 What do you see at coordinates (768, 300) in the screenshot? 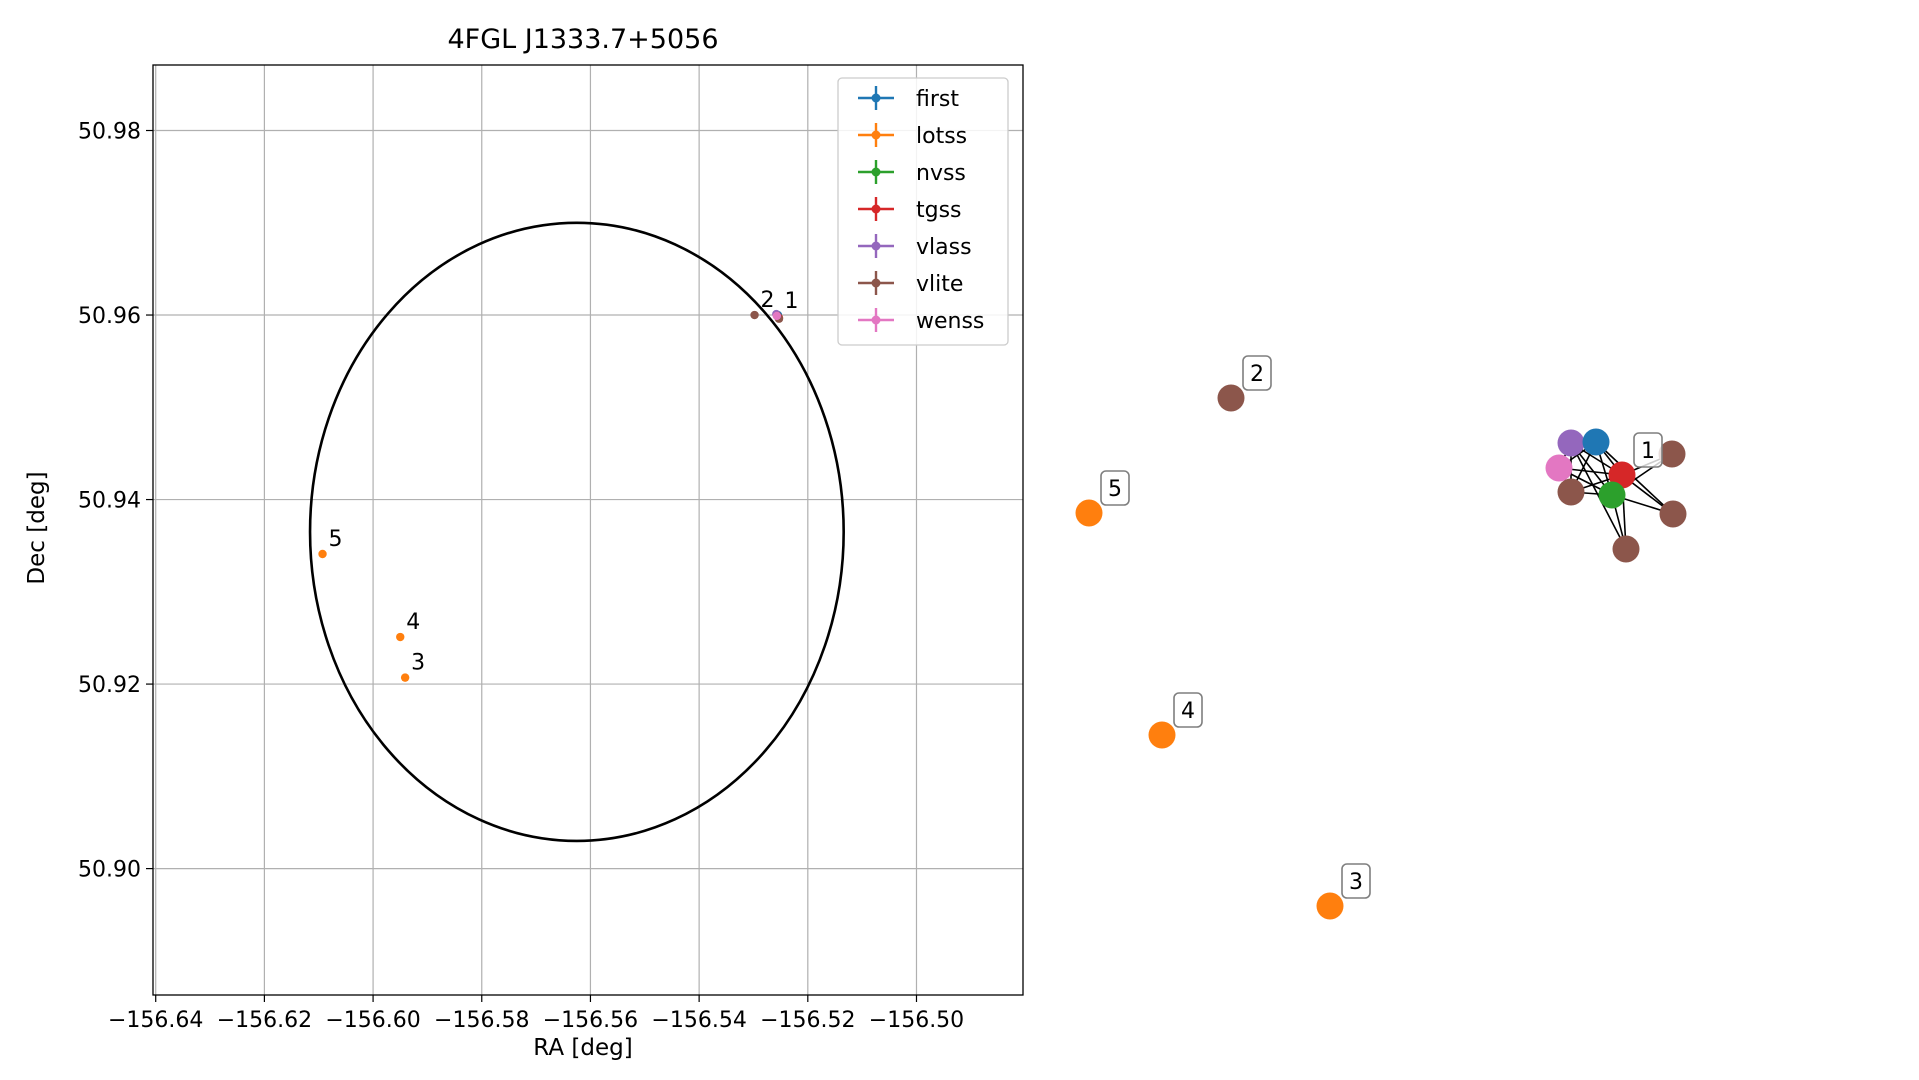
I see `point-label: 2` at bounding box center [768, 300].